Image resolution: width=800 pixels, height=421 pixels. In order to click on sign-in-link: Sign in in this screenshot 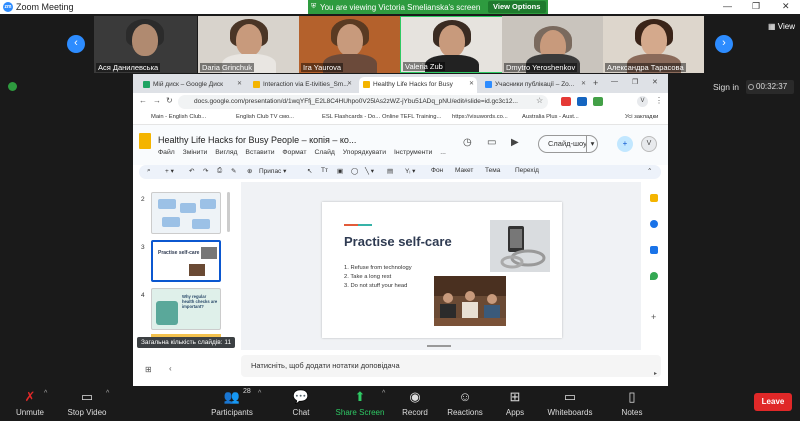, I will do `click(726, 87)`.